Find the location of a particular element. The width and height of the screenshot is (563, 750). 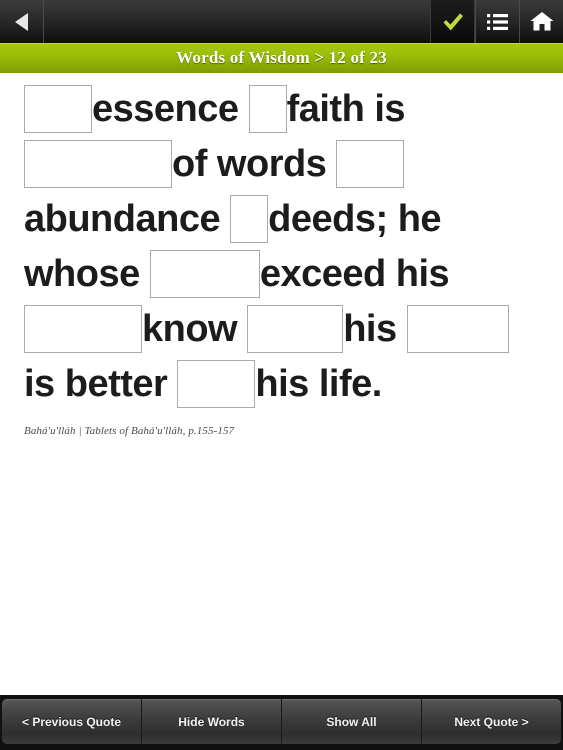

button-label: < Previous Quote is located at coordinates (71, 721).